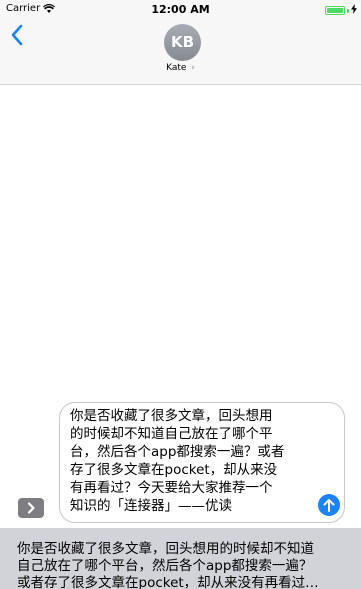  I want to click on contact-name: Kate, so click(176, 68).